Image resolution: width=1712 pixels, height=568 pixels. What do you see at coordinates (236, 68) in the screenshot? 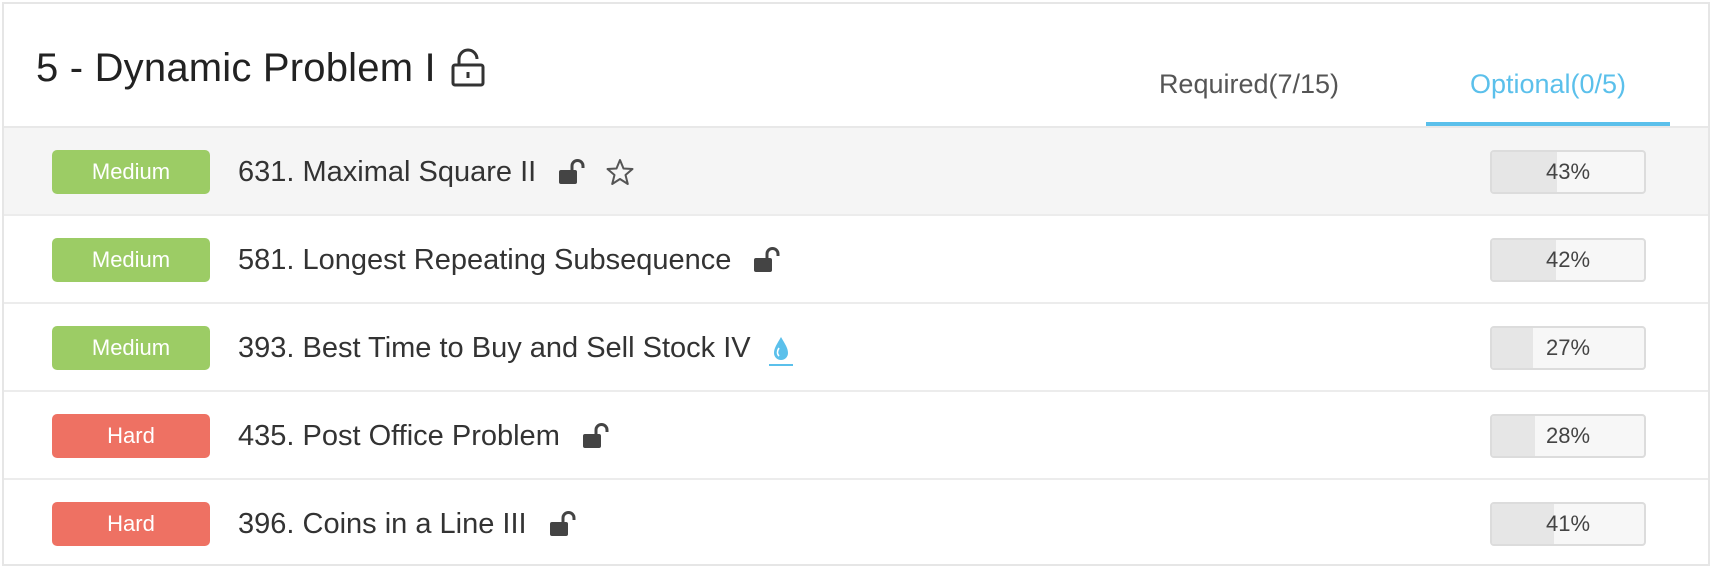
I see `page-title: 5 - Dynamic Problem I` at bounding box center [236, 68].